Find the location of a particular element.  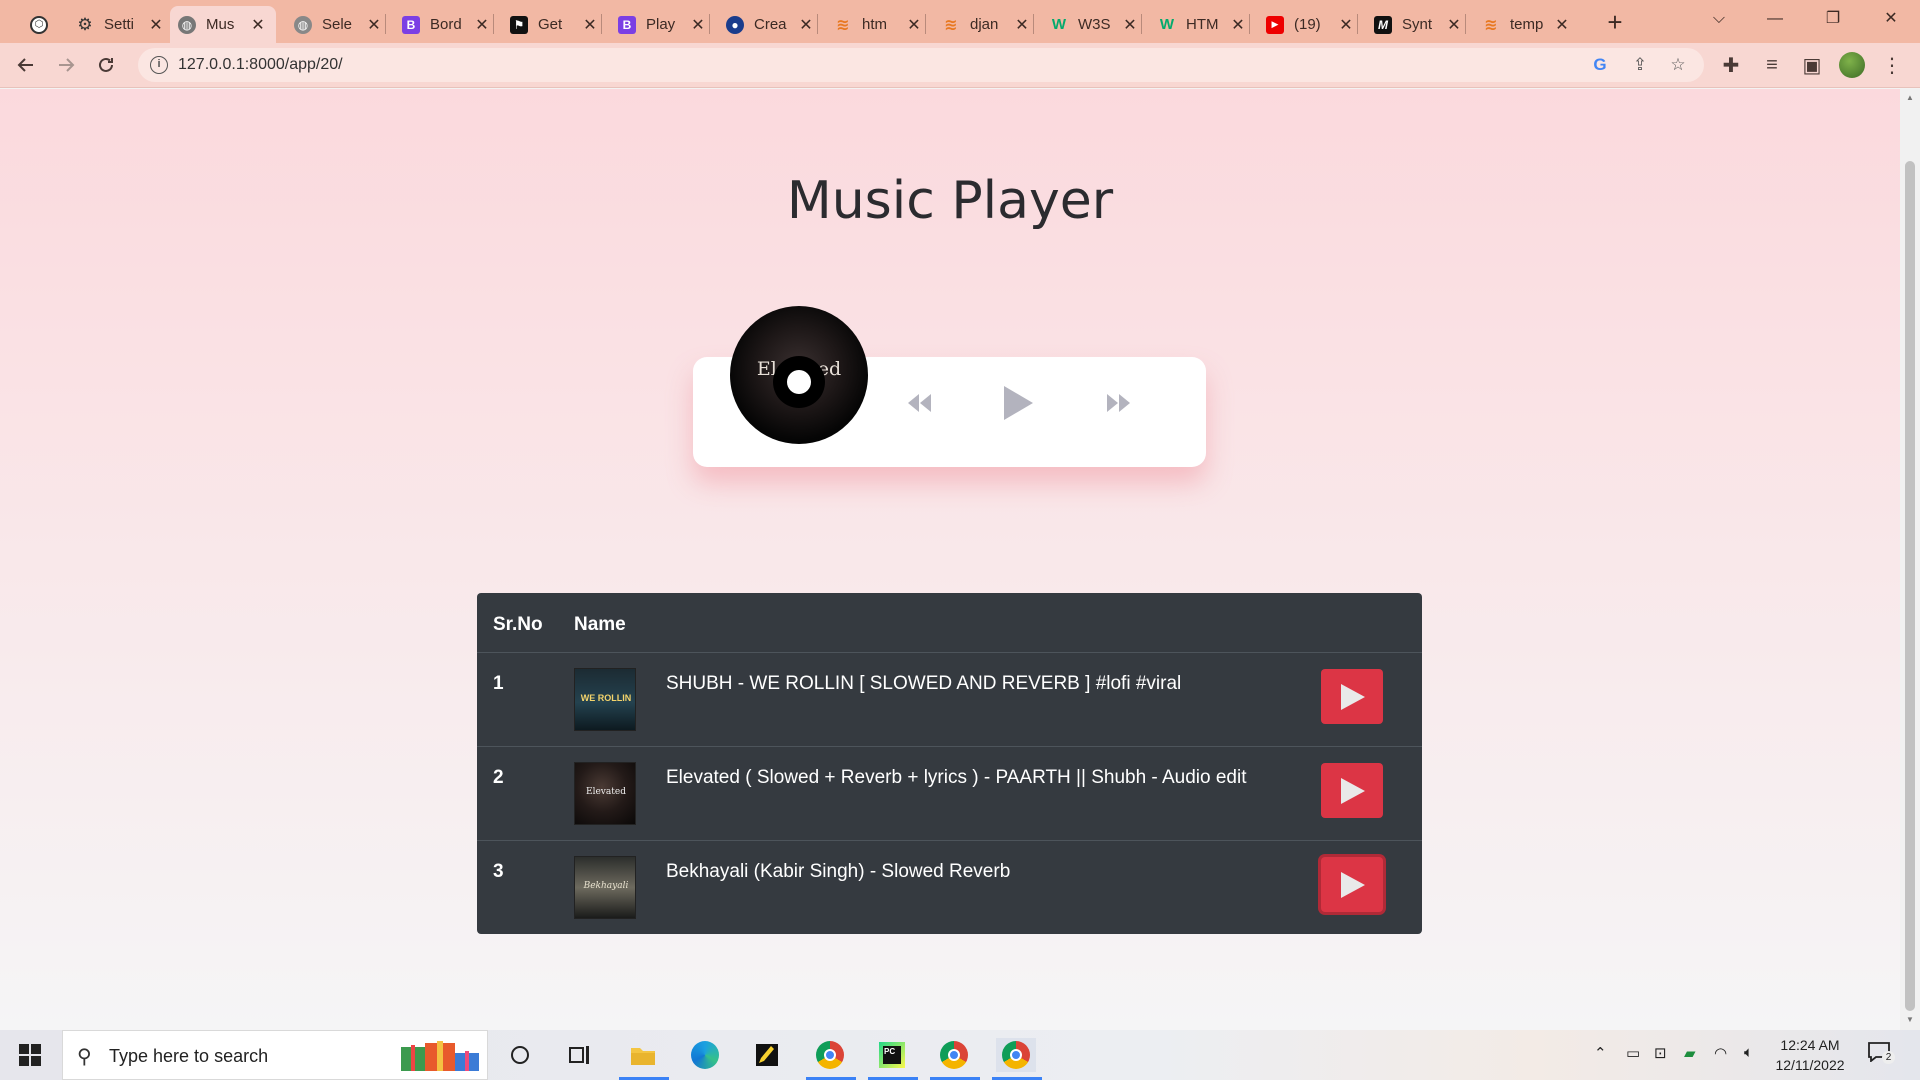

tab-select: ◍ Sele ✕ is located at coordinates (338, 24).